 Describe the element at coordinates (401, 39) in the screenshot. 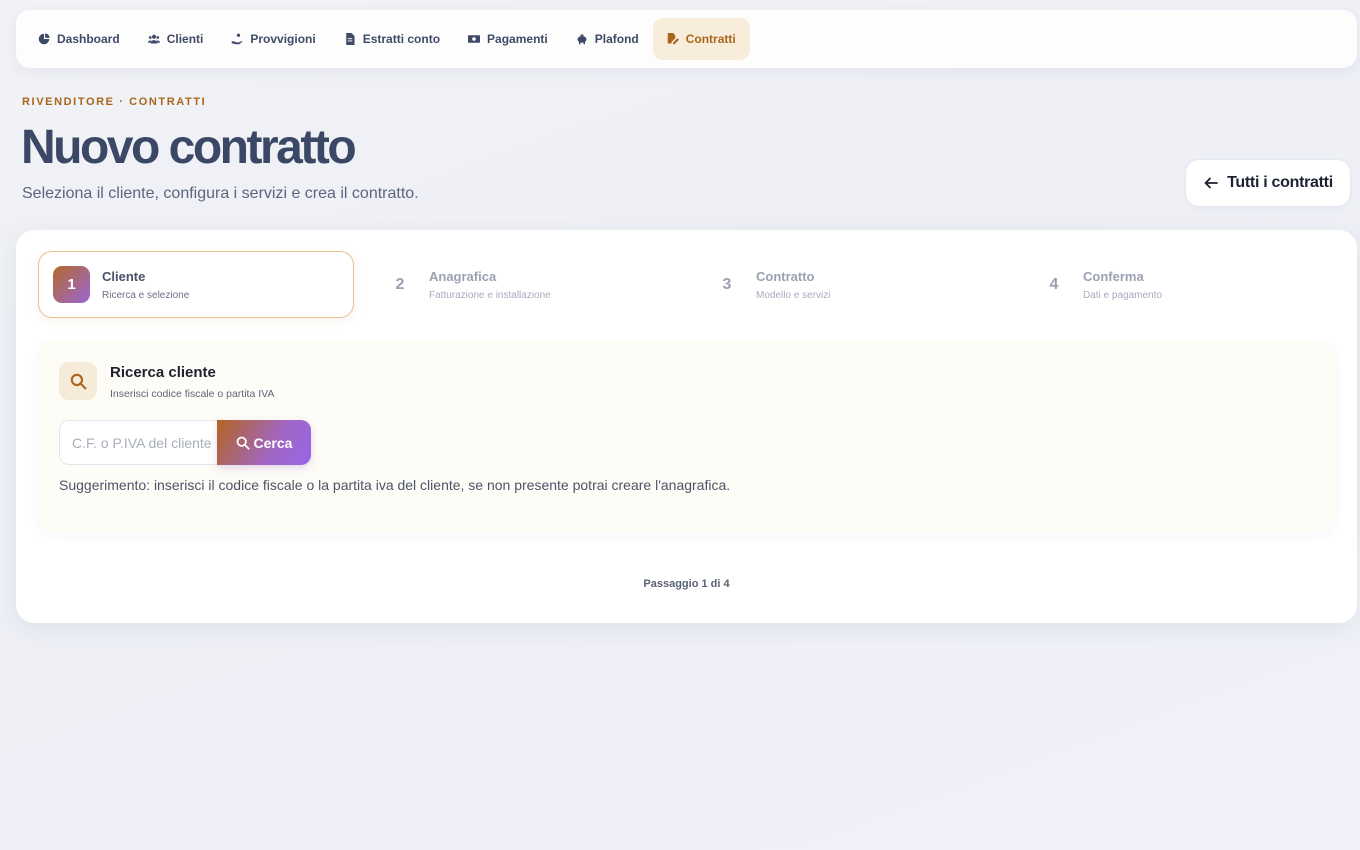

I see `nav-item-label: Estratti conto` at that location.